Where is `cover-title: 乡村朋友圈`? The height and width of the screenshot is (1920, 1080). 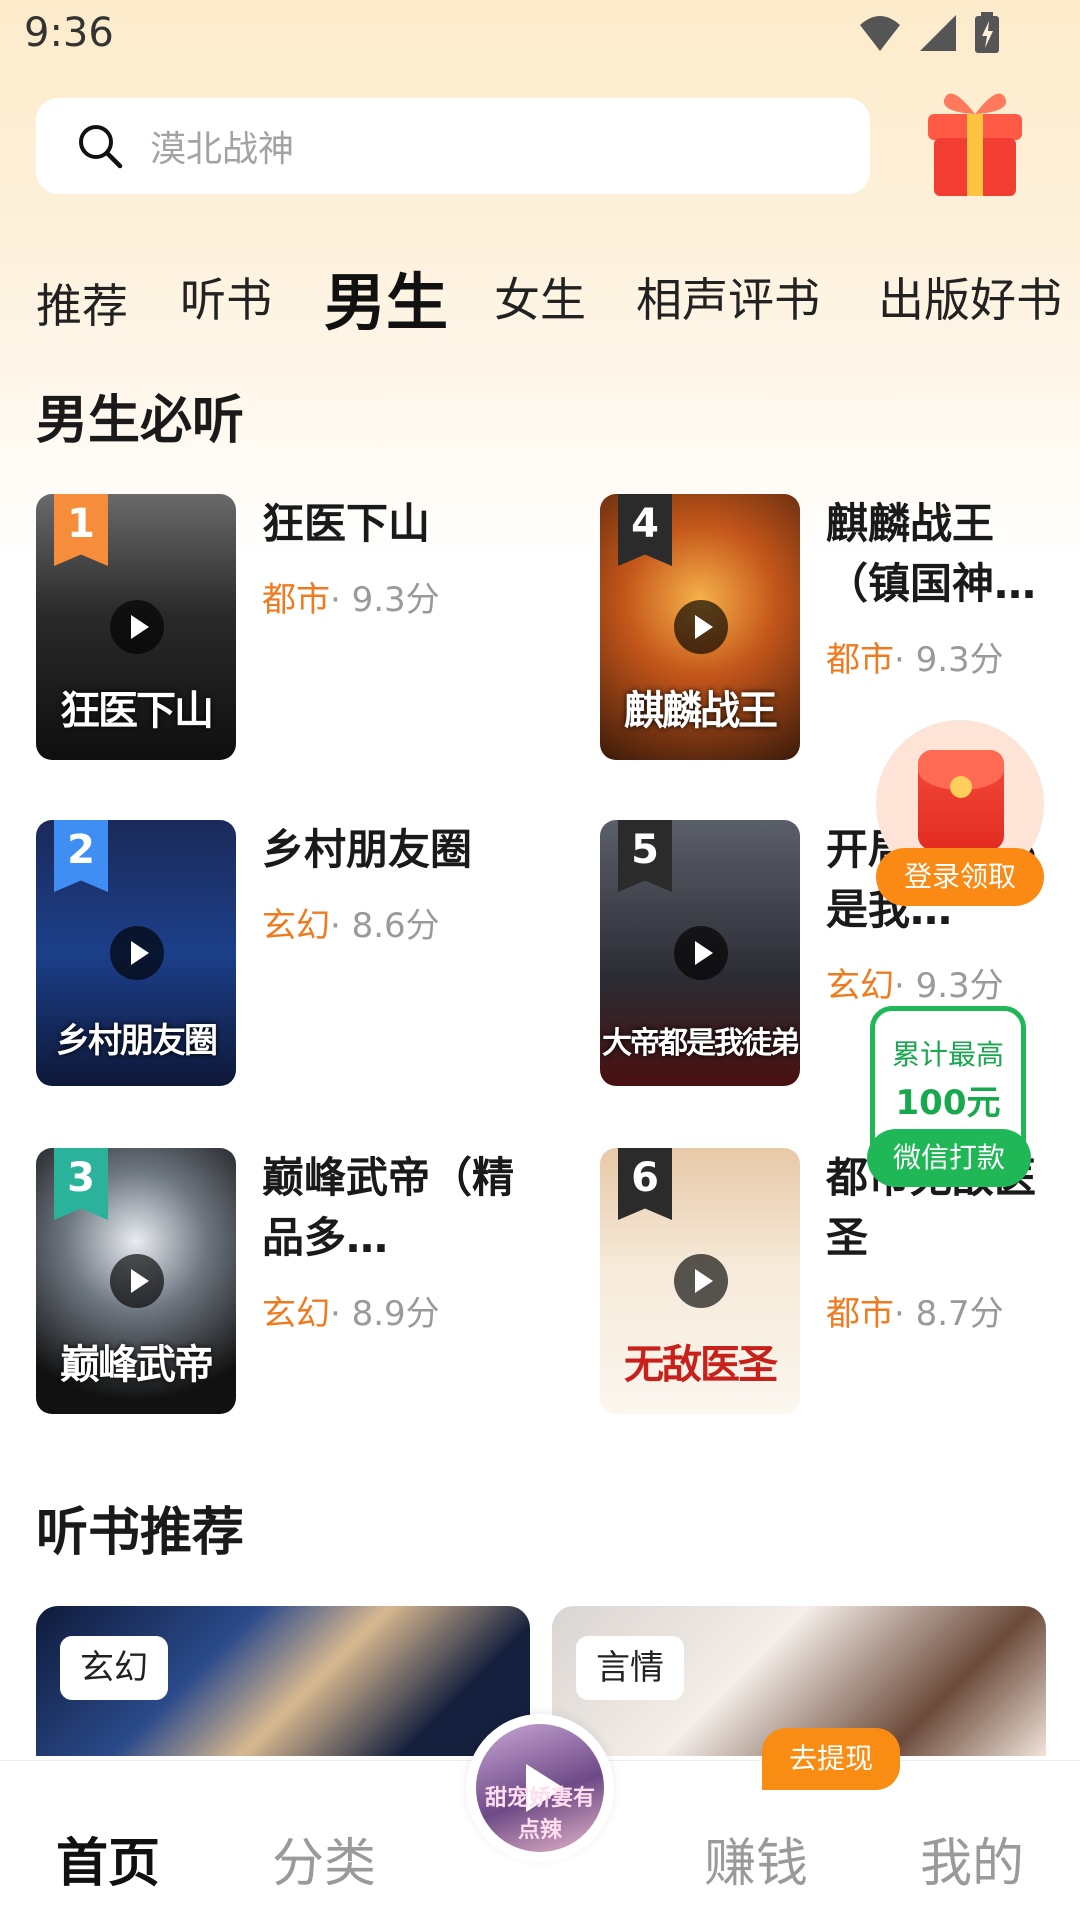 cover-title: 乡村朋友圈 is located at coordinates (137, 1041).